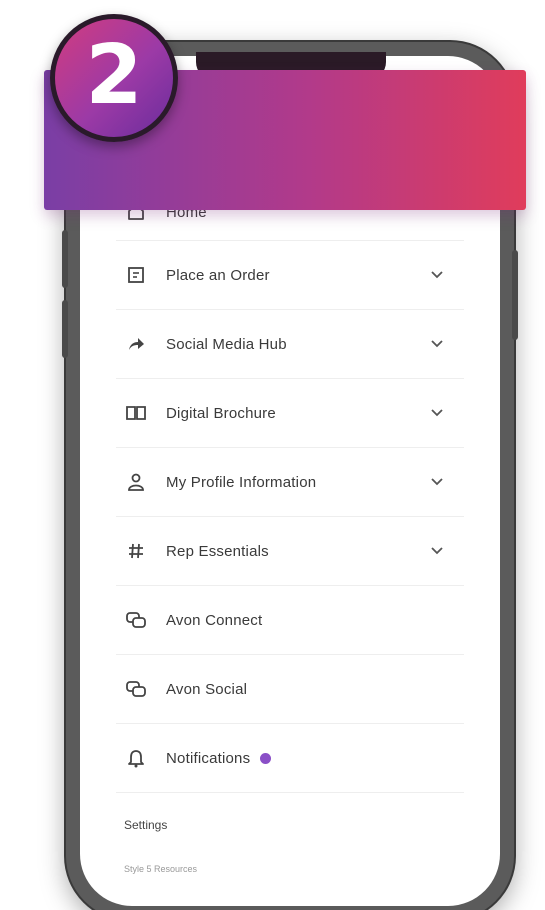 This screenshot has height=910, width=545. What do you see at coordinates (136, 413) in the screenshot?
I see `open-book-icon` at bounding box center [136, 413].